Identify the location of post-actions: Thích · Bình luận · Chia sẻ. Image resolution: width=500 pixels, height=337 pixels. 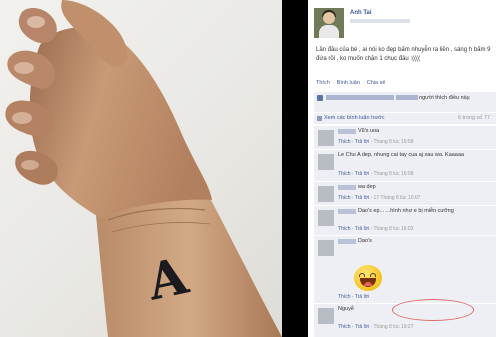
(351, 83).